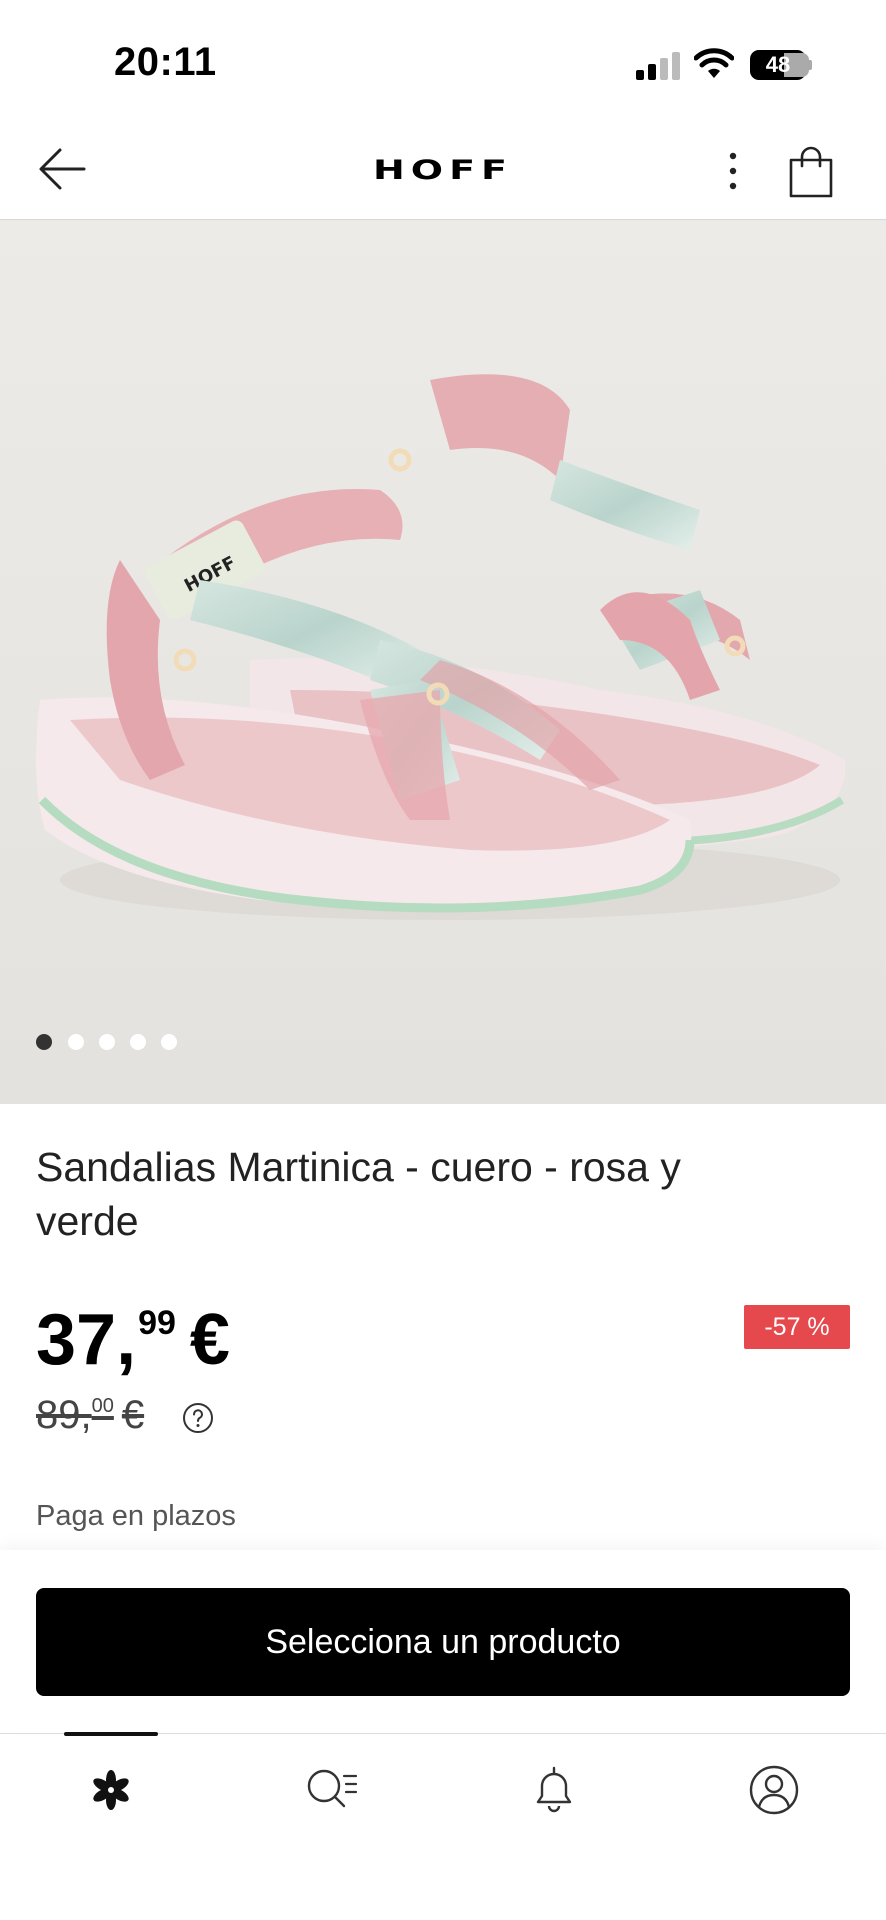 The width and height of the screenshot is (886, 1920). I want to click on bell-icon, so click(554, 1790).